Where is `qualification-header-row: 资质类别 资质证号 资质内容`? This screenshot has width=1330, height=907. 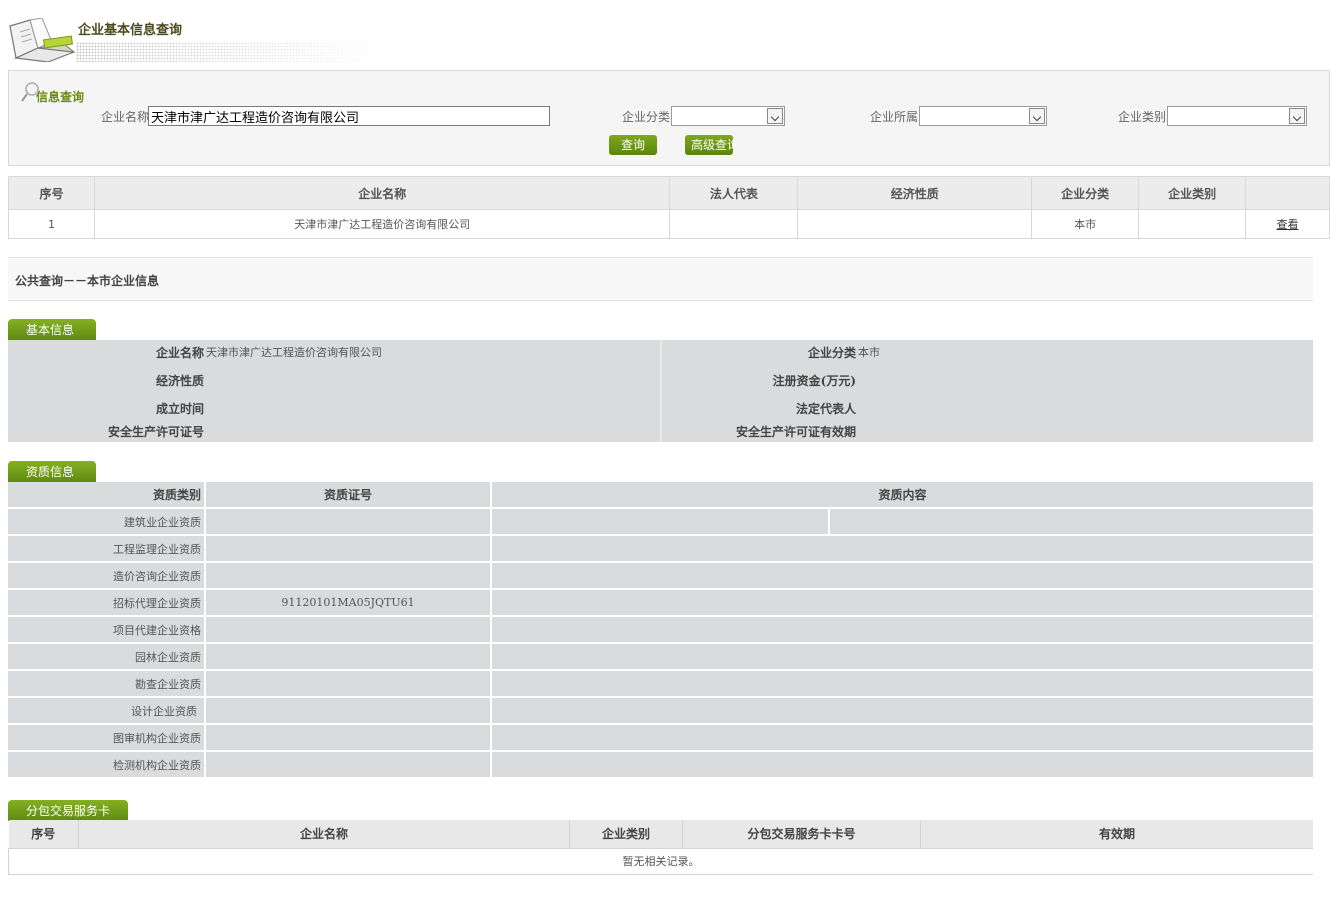 qualification-header-row: 资质类别 资质证号 资质内容 is located at coordinates (660, 495).